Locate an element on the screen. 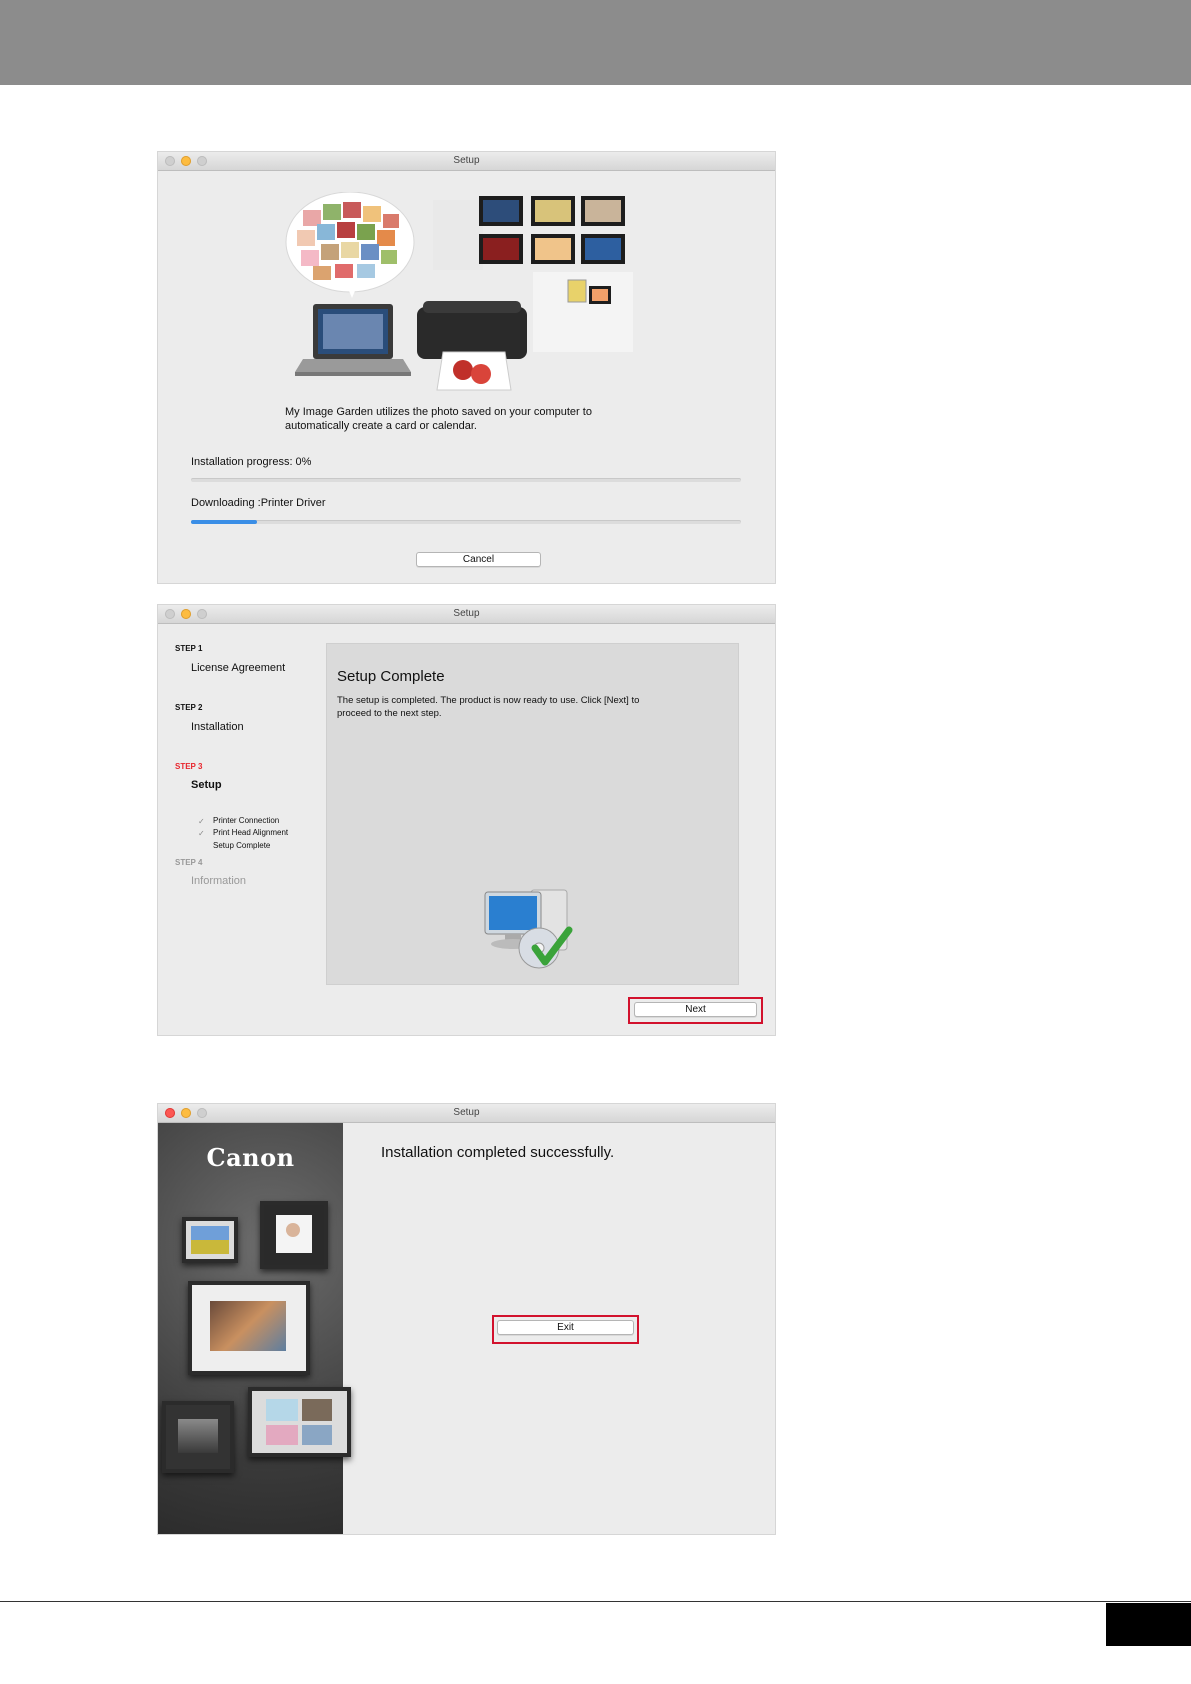 This screenshot has width=1191, height=1684. substep-printer-connection: Printer Connection is located at coordinates (246, 820).